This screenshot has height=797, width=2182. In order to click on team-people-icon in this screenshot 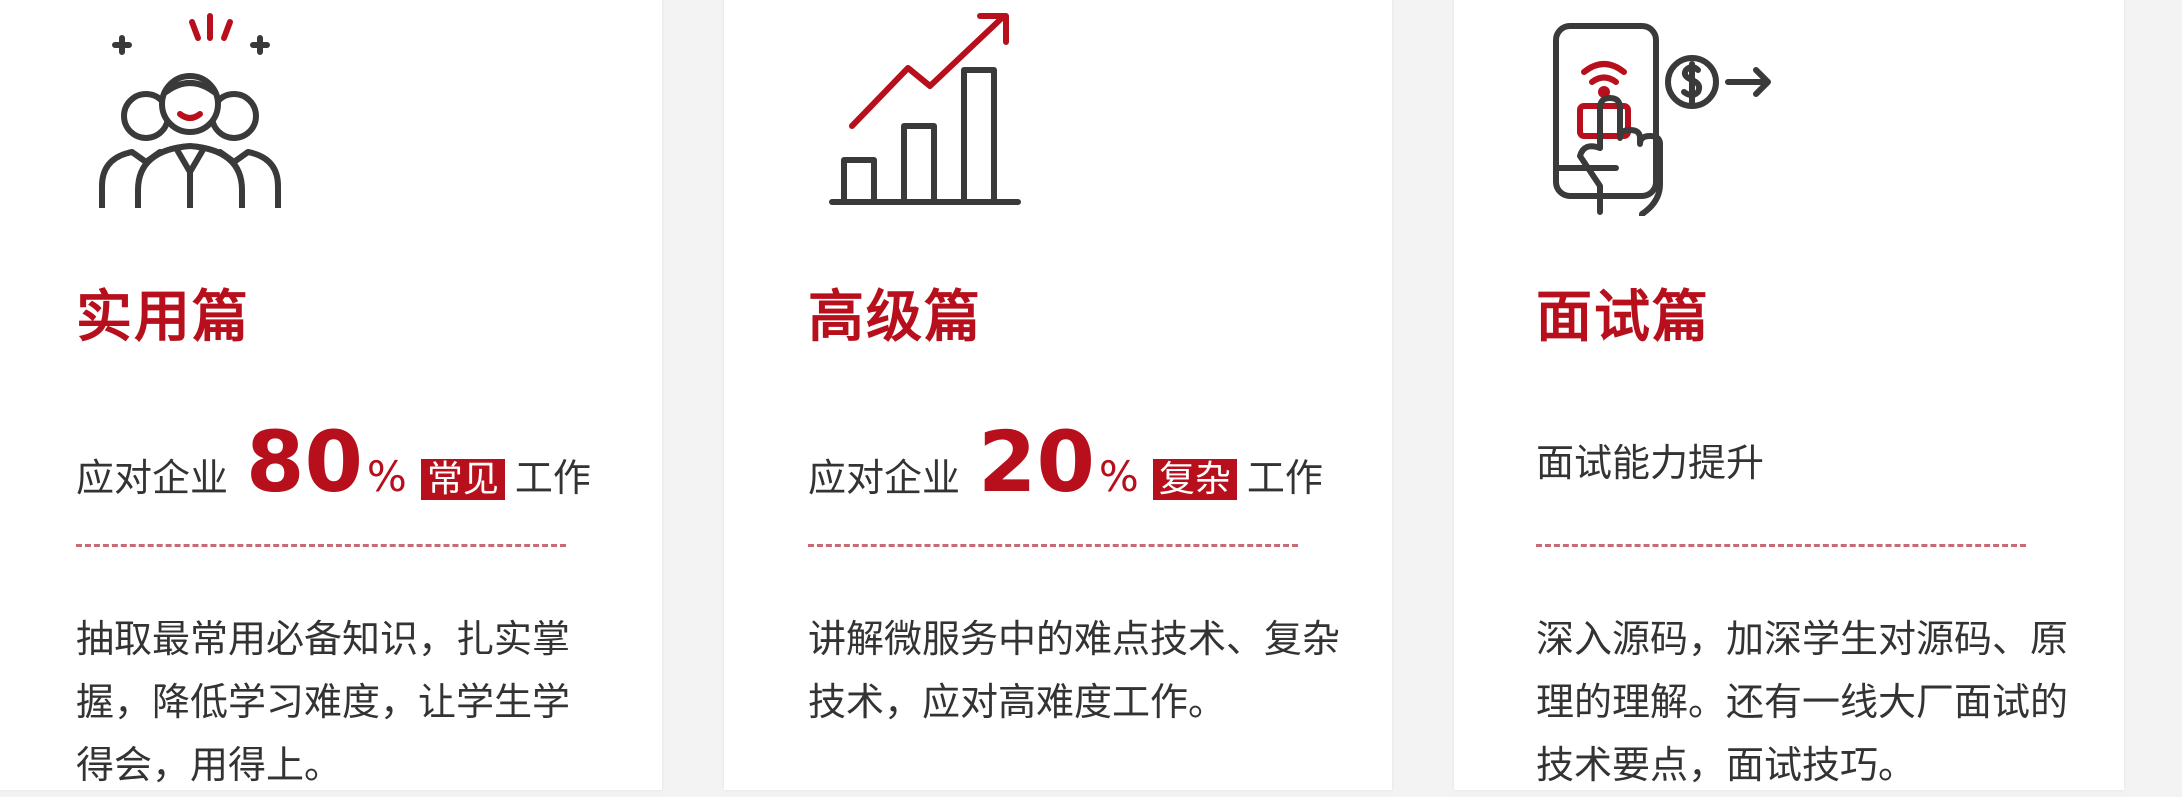, I will do `click(190, 110)`.